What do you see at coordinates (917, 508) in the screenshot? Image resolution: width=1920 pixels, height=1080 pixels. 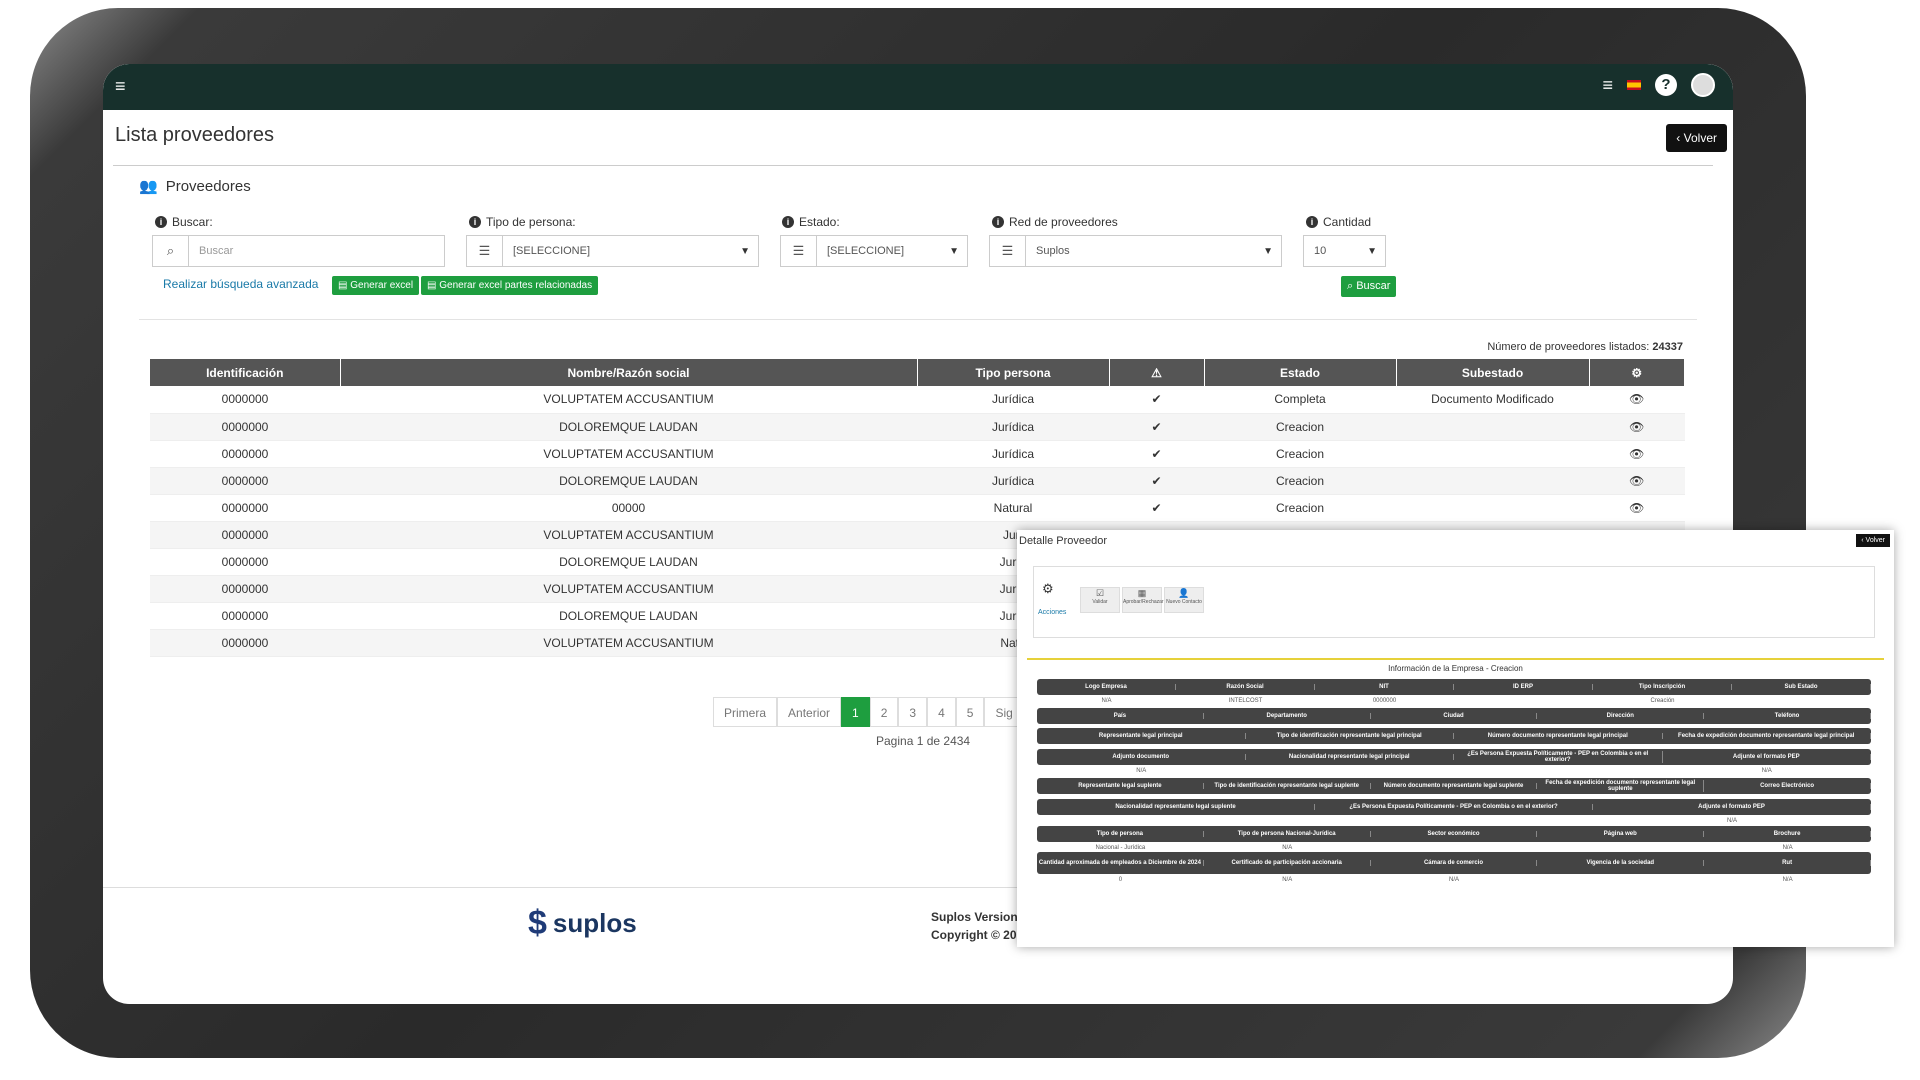 I see `table-row: 0000000 00000 Natural ✔ Creacion 👁` at bounding box center [917, 508].